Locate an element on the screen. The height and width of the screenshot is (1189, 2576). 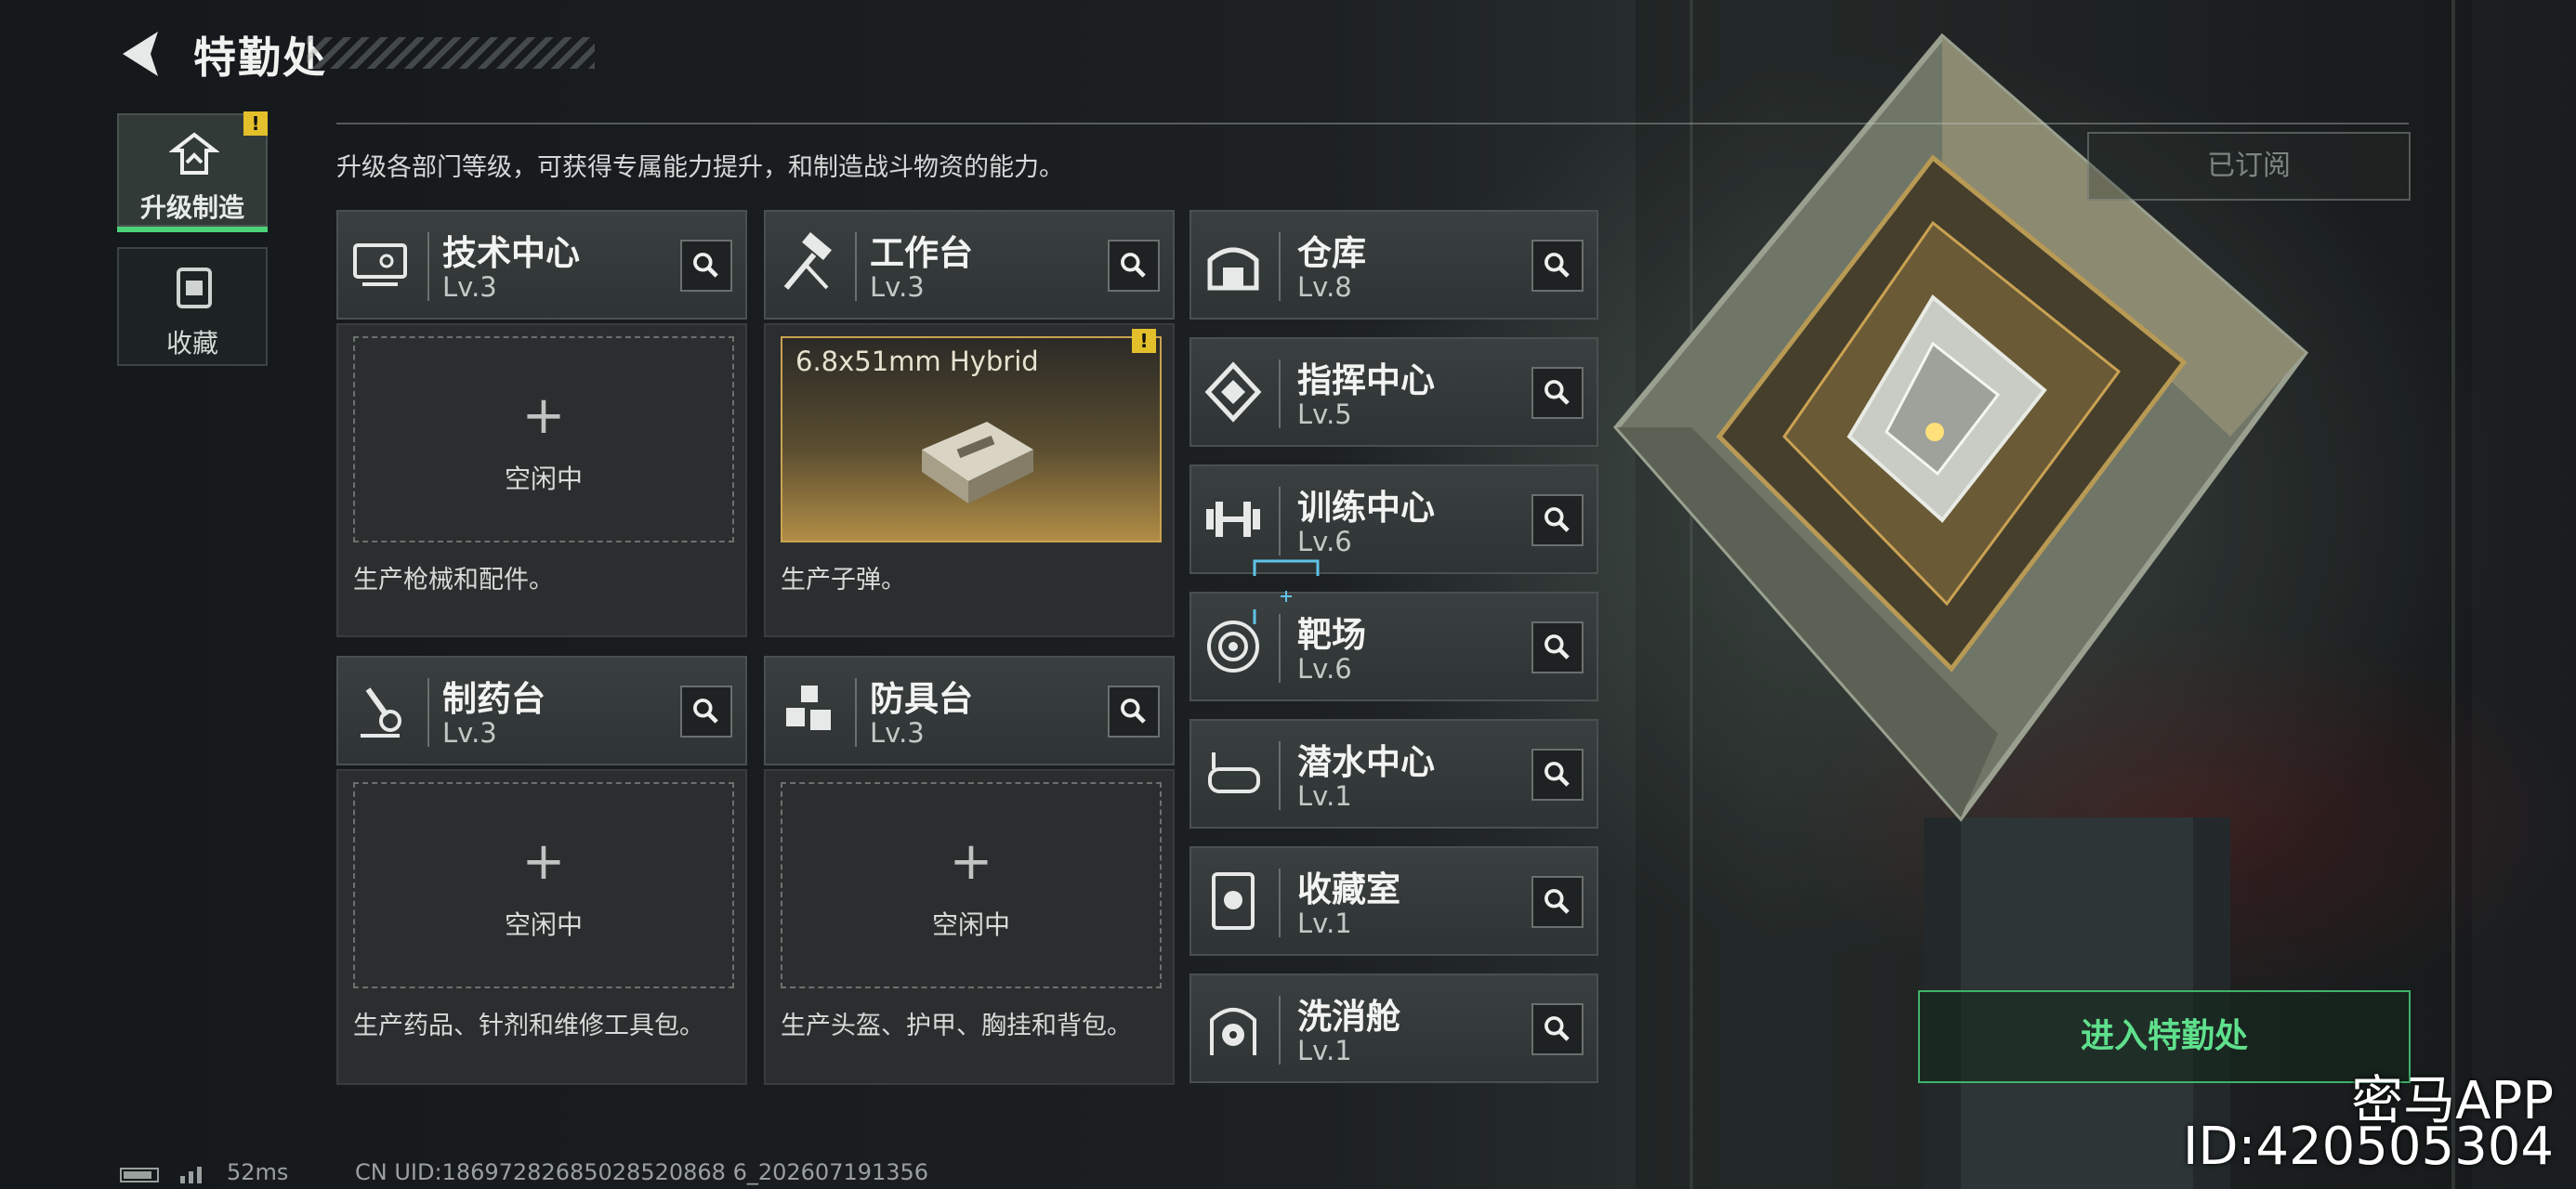
armor-bench-icon is located at coordinates (808, 708).